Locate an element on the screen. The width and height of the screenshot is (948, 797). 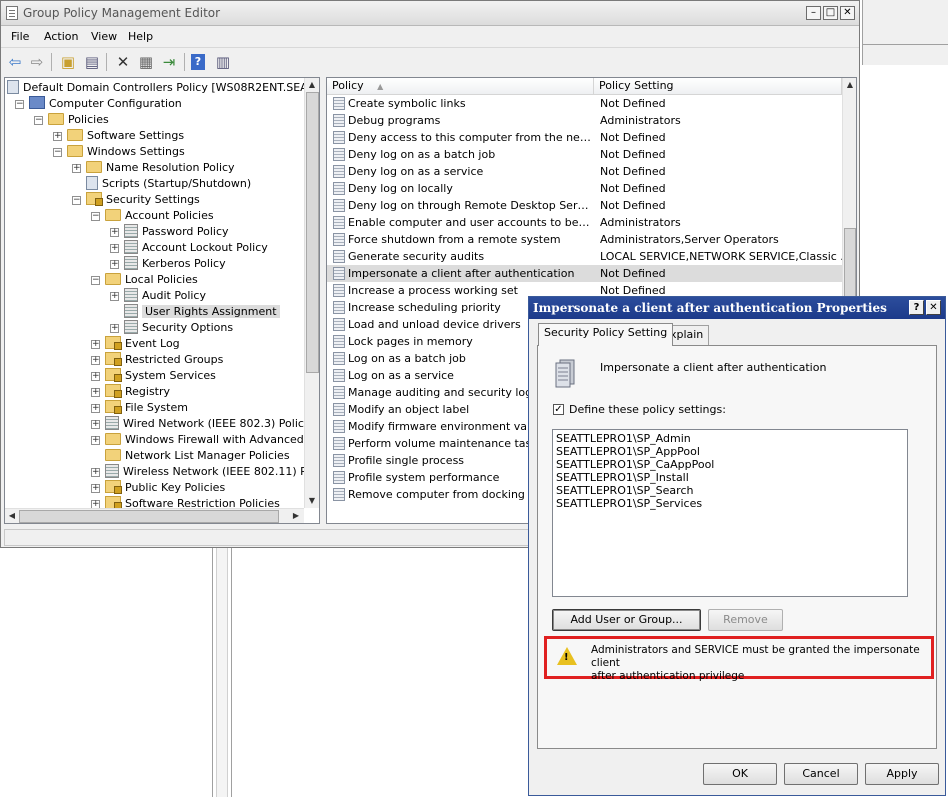
menu-view: View is located at coordinates (104, 36).